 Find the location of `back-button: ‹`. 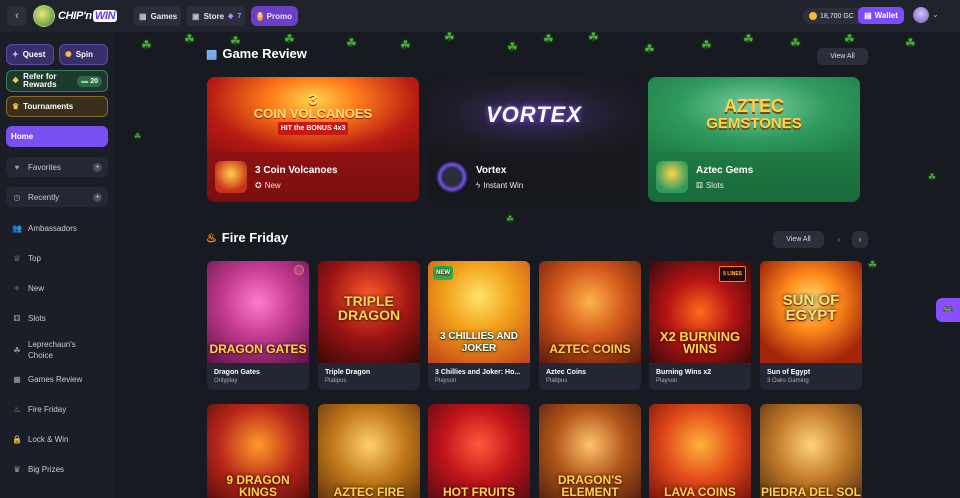

back-button: ‹ is located at coordinates (17, 16).